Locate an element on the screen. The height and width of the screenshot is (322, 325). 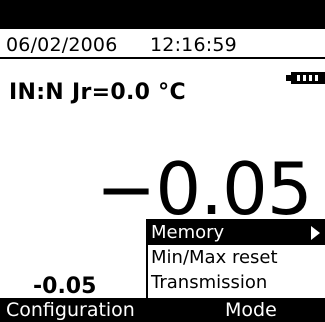
top-bar is located at coordinates (162, 14).